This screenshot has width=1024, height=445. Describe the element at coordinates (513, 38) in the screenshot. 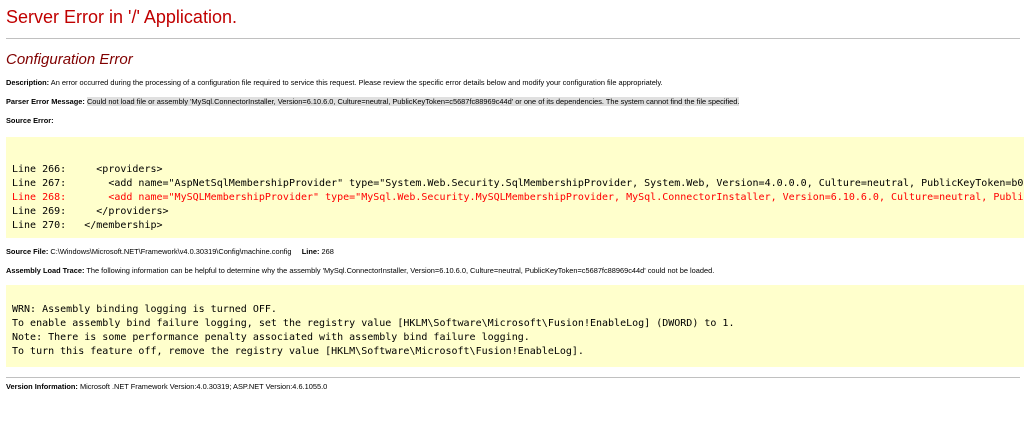

I see `title-divider` at that location.